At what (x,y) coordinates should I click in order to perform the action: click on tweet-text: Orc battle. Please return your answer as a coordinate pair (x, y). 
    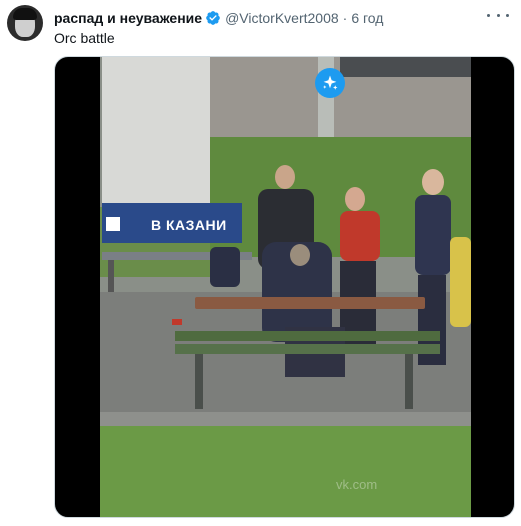
    Looking at the image, I should click on (84, 38).